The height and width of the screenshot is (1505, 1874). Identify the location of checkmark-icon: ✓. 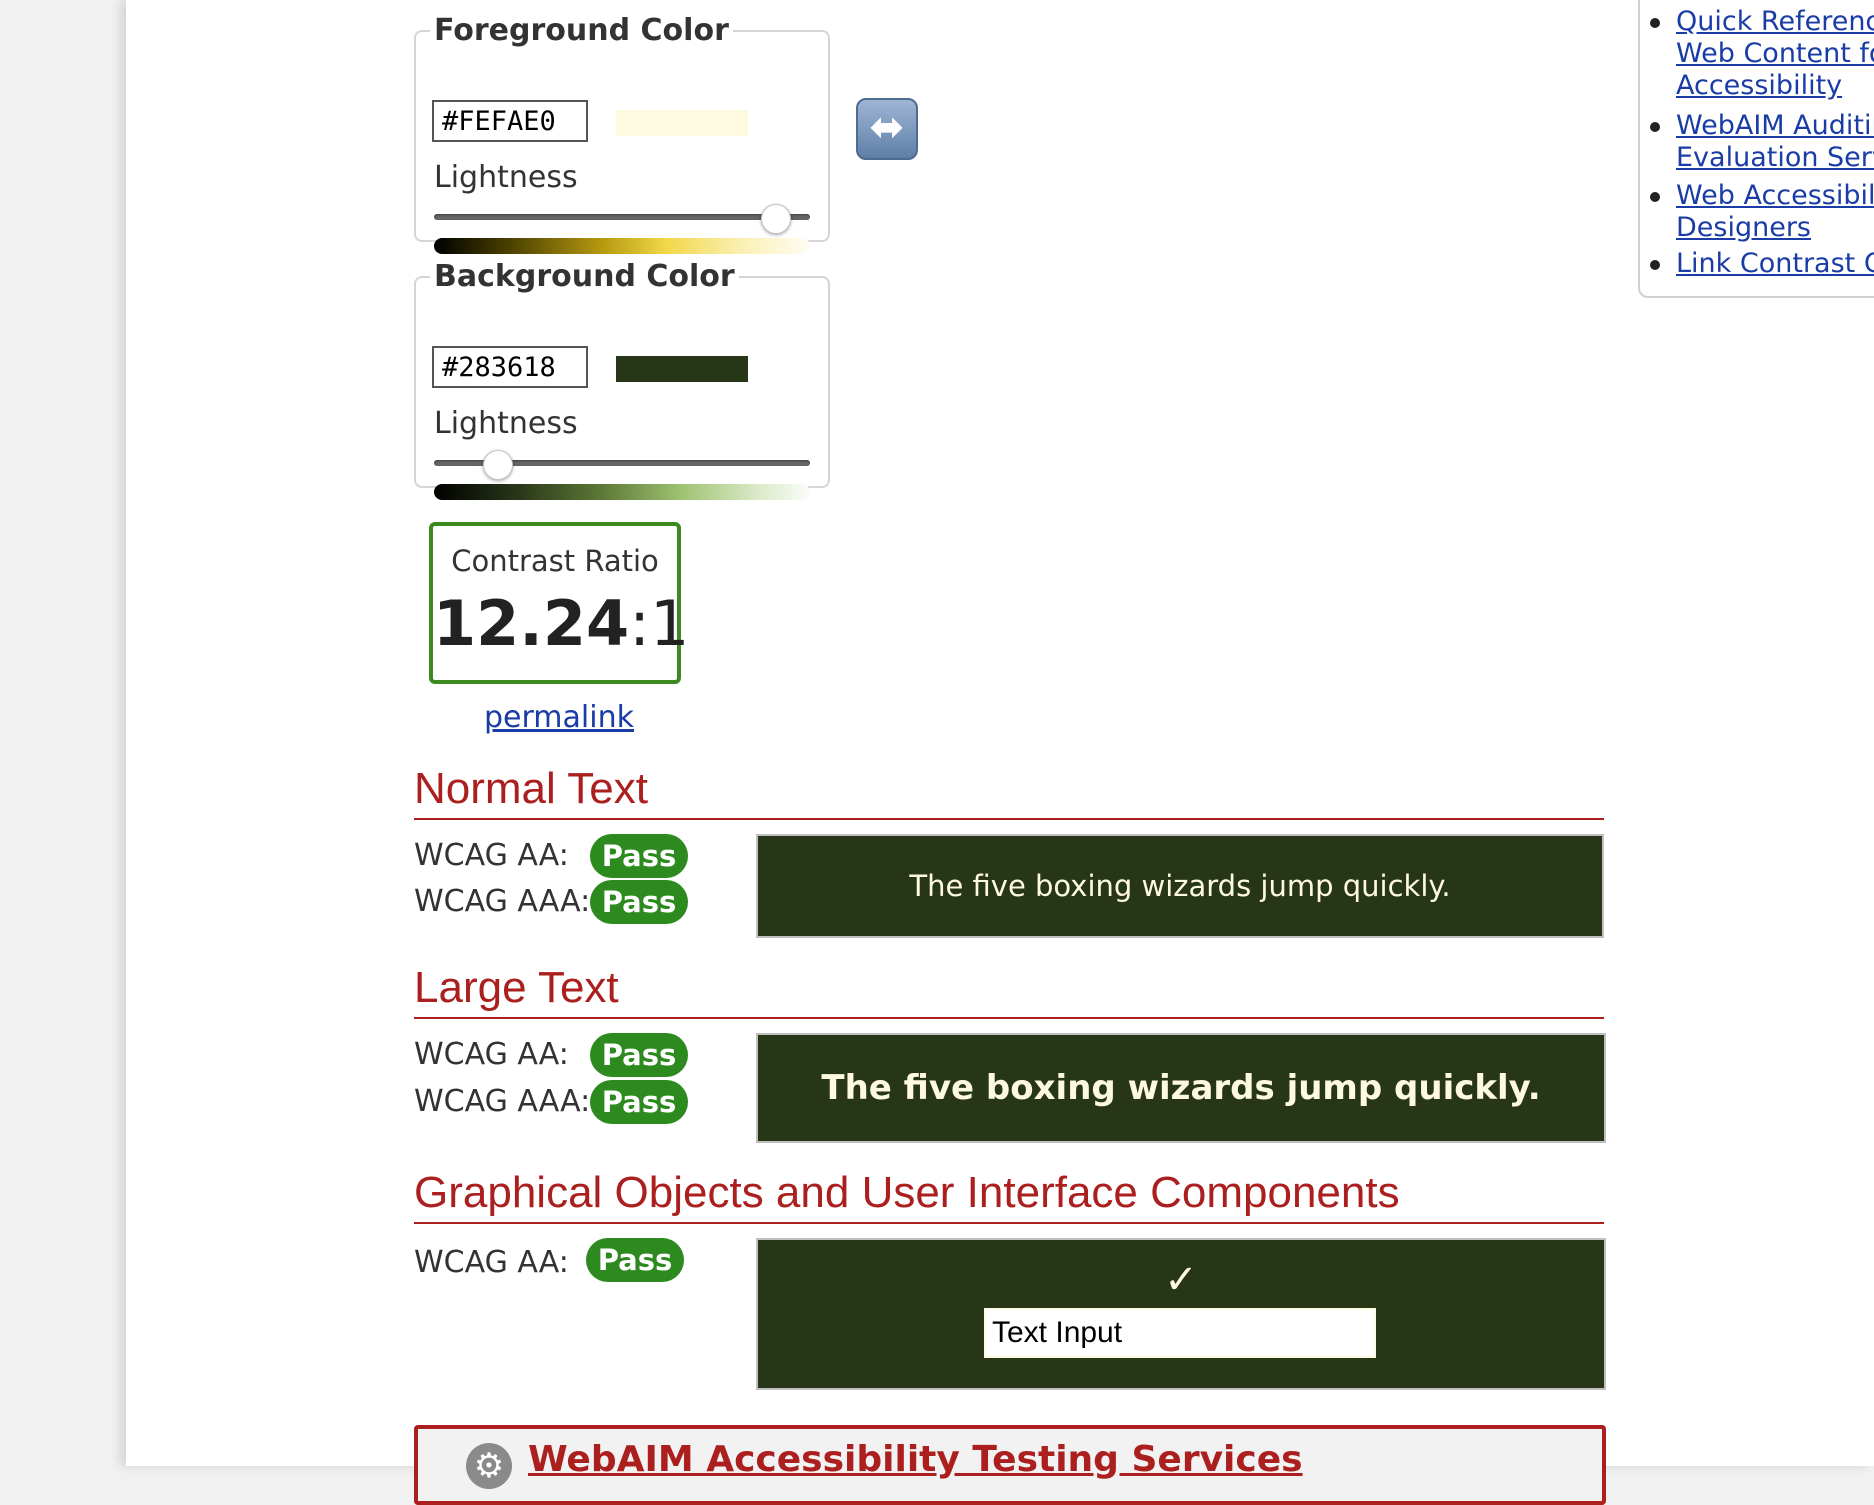
(1181, 1280).